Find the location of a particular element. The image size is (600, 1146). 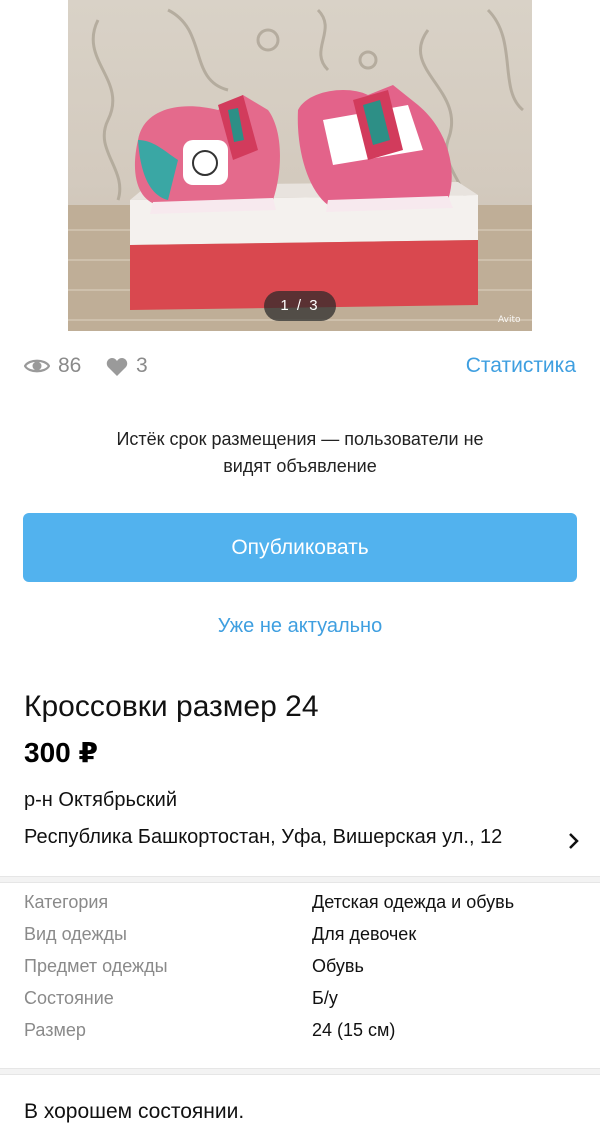

chevron-right-icon is located at coordinates (574, 841).